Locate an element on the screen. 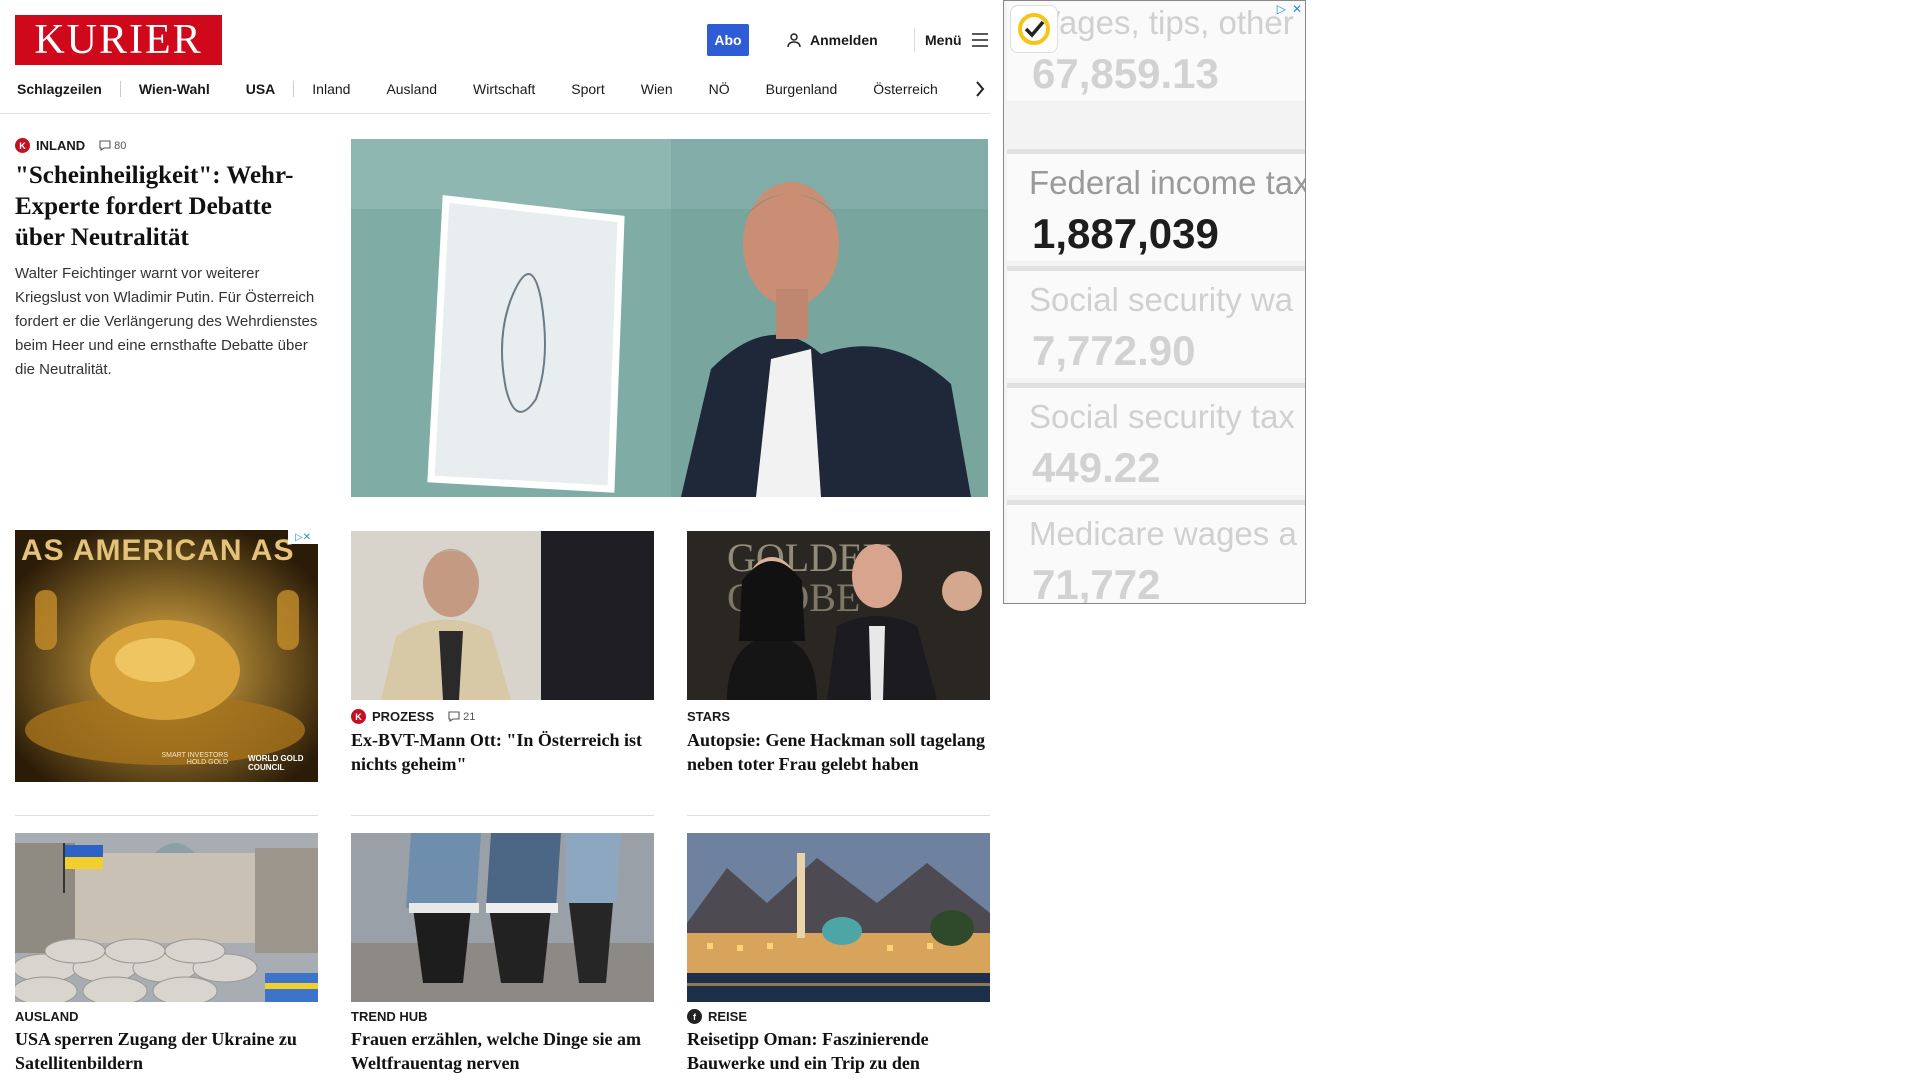 The image size is (1920, 1080). tax-row-active: Federal income tax 1,887,039 is located at coordinates (1156, 205).